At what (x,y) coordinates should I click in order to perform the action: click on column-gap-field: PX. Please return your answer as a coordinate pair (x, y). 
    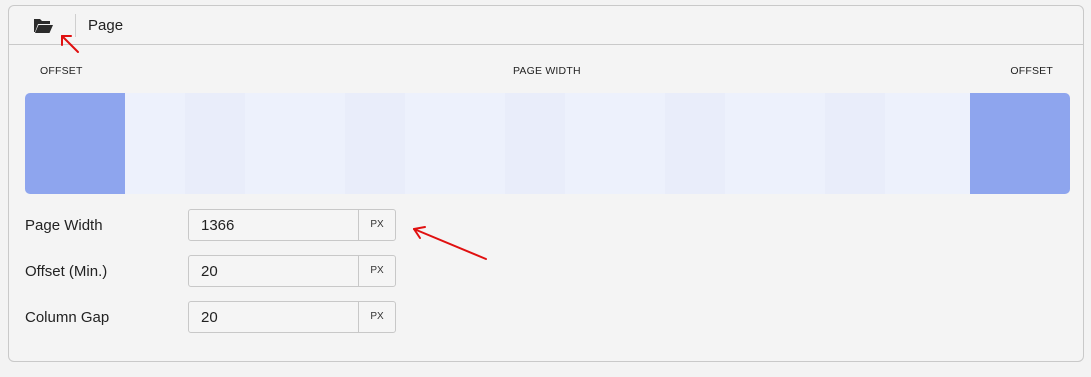
    Looking at the image, I should click on (292, 317).